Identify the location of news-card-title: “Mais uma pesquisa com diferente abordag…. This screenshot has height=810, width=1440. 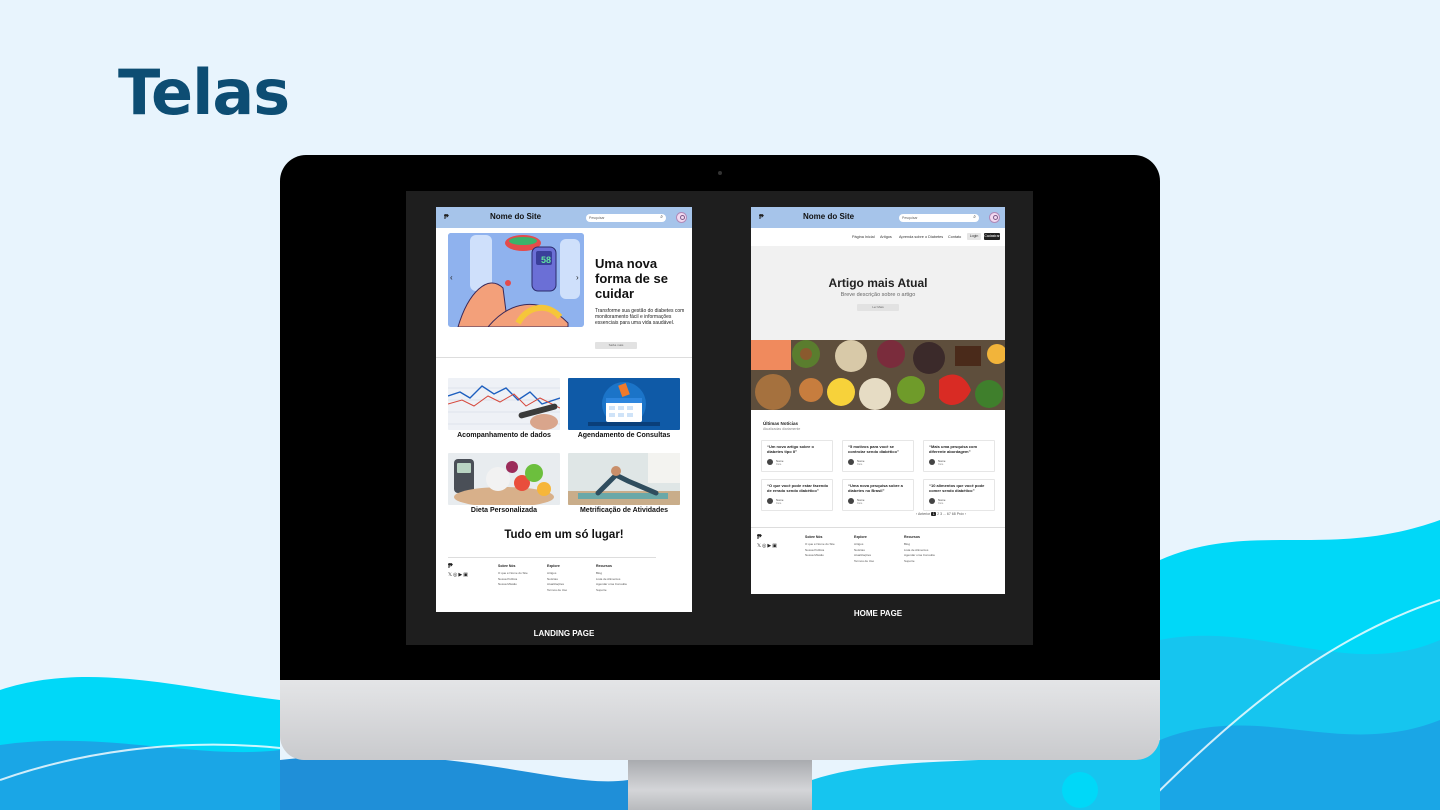
(953, 449).